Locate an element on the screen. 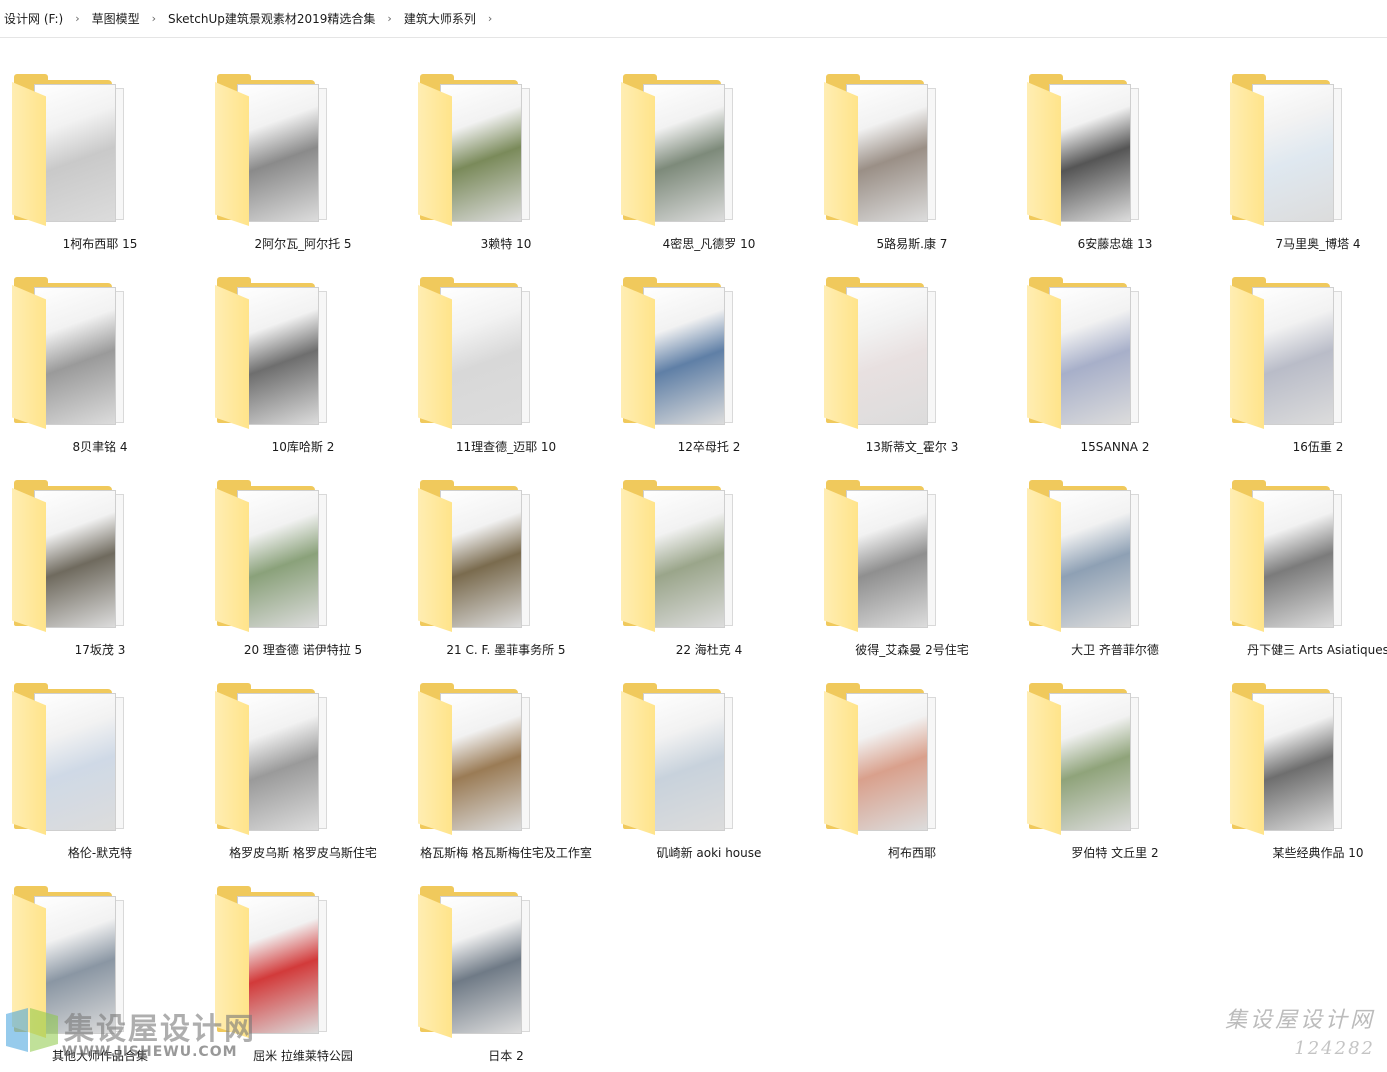 This screenshot has width=1387, height=1072. folder-item: 2阿尔瓦_阿尔托 5 is located at coordinates (303, 166).